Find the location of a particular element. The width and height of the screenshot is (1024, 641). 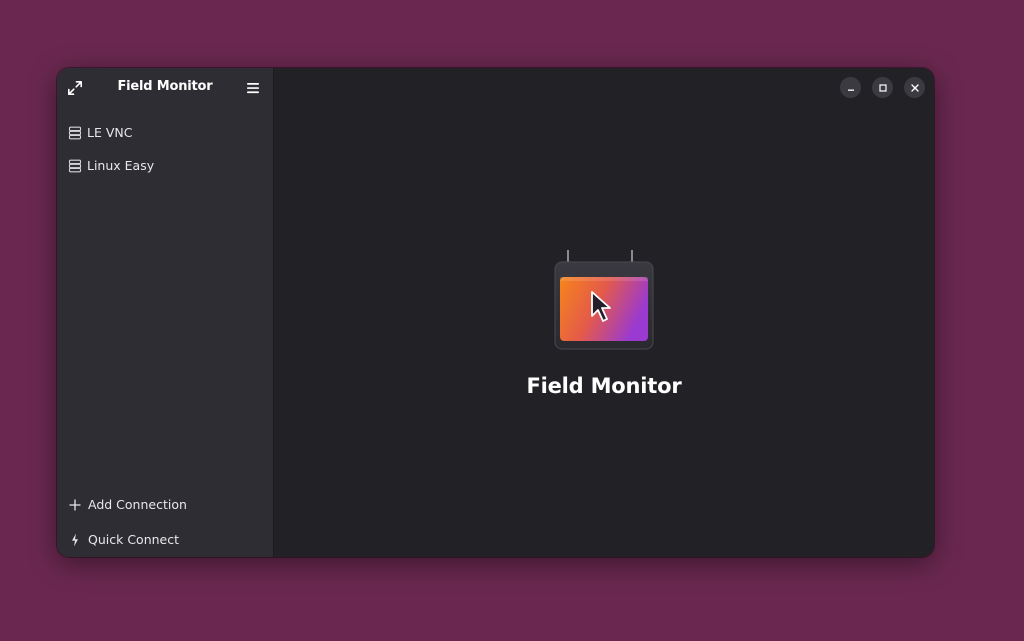

window-controls is located at coordinates (882, 87).